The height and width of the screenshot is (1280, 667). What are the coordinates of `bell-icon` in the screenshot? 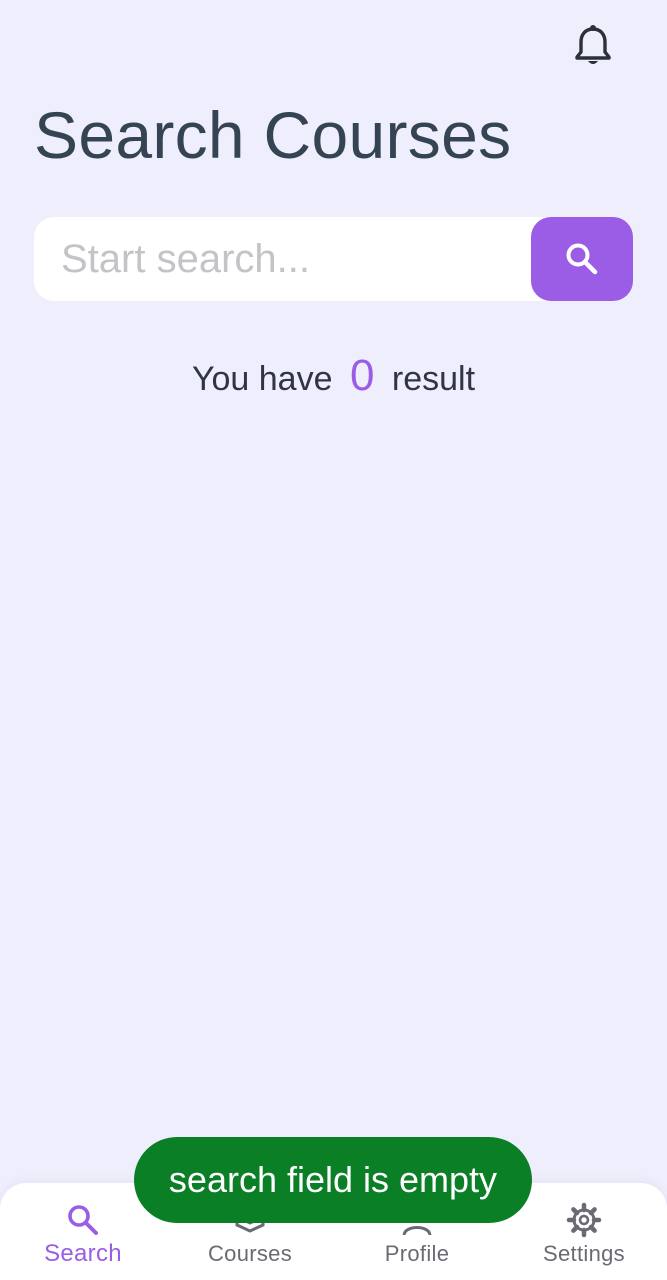 It's located at (593, 44).